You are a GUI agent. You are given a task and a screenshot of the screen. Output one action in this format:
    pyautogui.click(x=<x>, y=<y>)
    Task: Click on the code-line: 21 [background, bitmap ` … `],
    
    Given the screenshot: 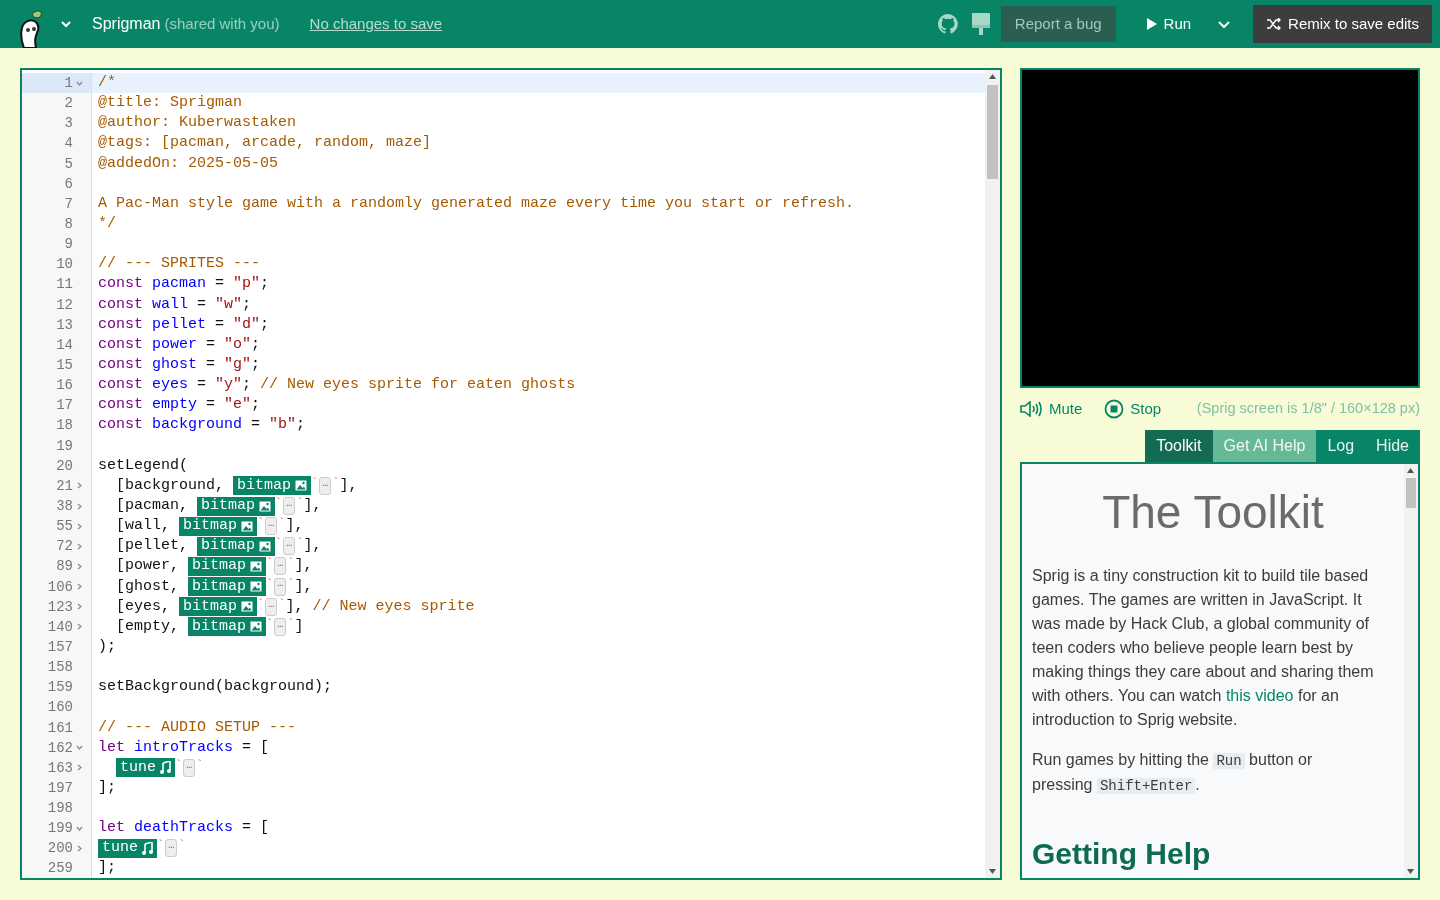 What is the action you would take?
    pyautogui.click(x=503, y=485)
    